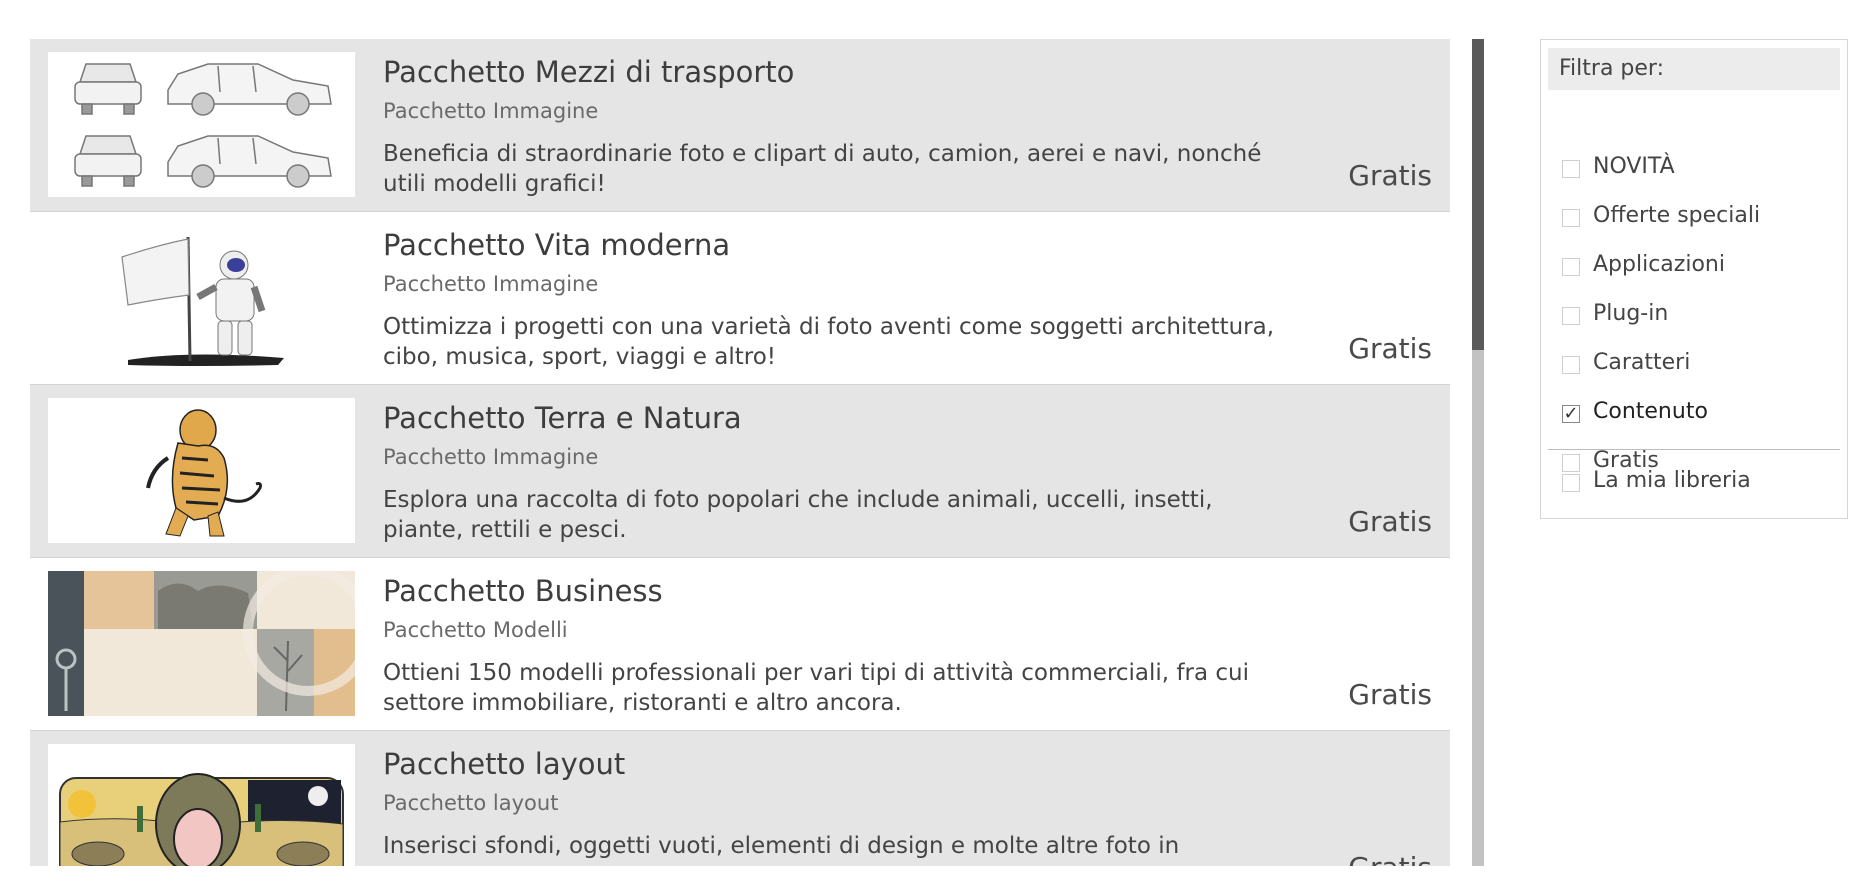 This screenshot has height=891, width=1863. I want to click on filter-label: La mia libreria, so click(1672, 480).